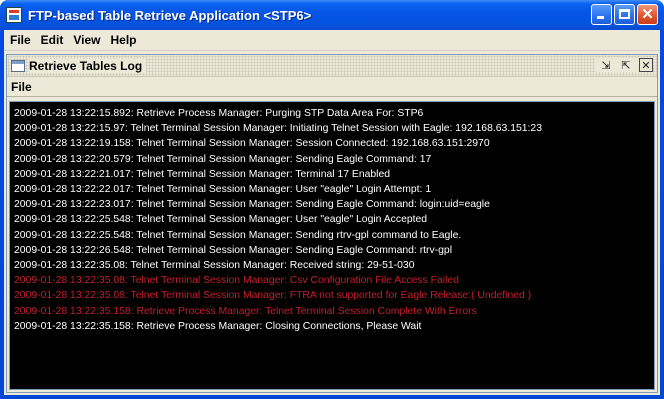  What do you see at coordinates (332, 66) in the screenshot?
I see `inner-title-bar: Retrieve Tables Log ⇲ ⇱ ✕` at bounding box center [332, 66].